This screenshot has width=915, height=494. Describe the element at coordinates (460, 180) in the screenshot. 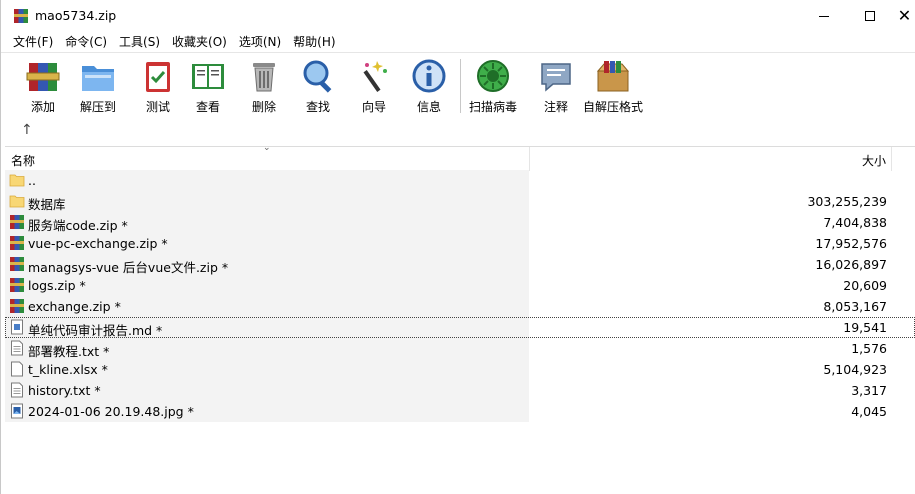

I see `file-row: ..` at that location.